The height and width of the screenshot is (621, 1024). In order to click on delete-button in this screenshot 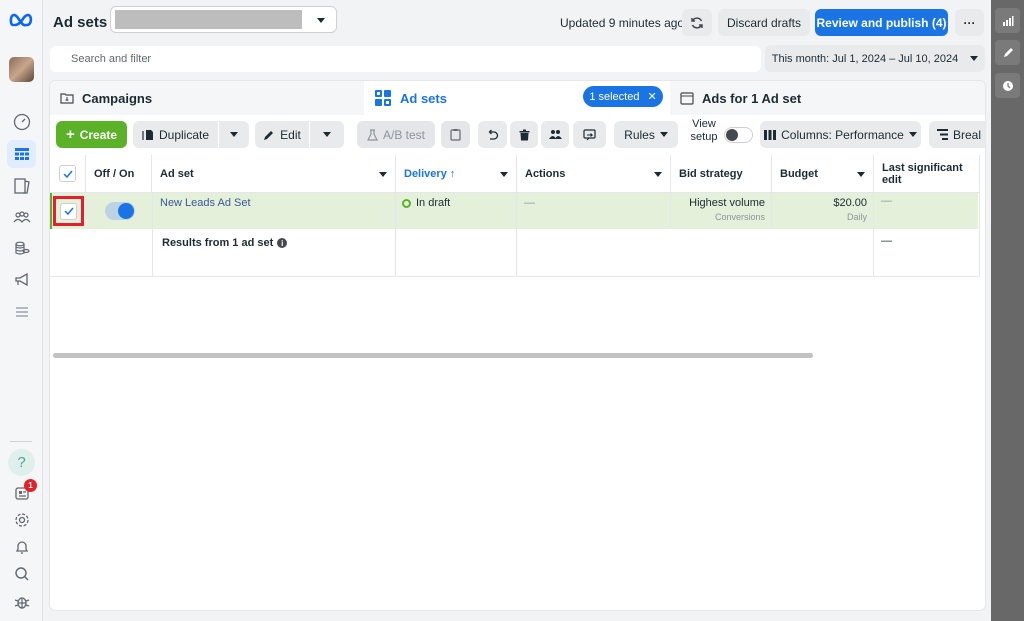, I will do `click(524, 134)`.